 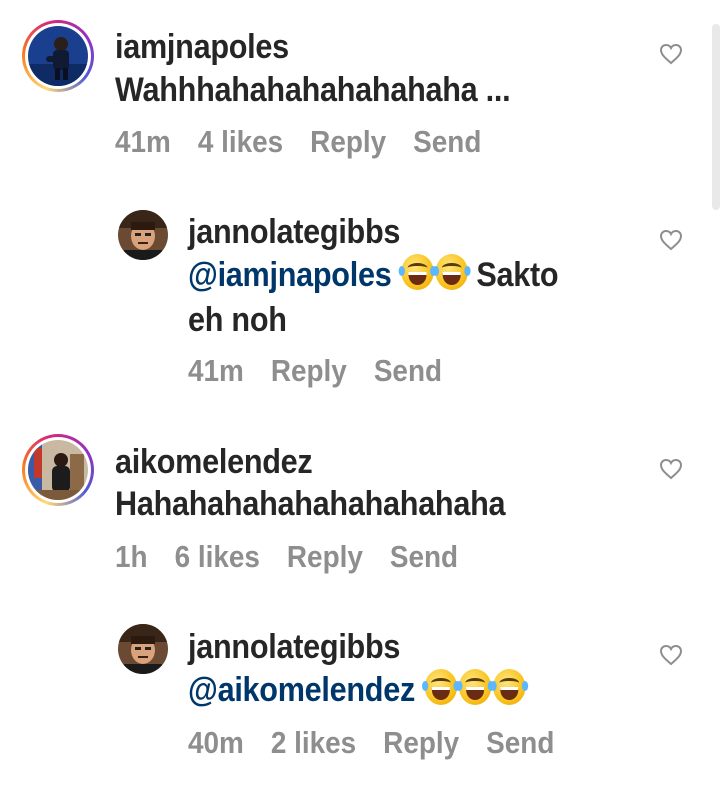 I want to click on comment-meta: 40m 2 likes Reply Send, so click(x=384, y=743).